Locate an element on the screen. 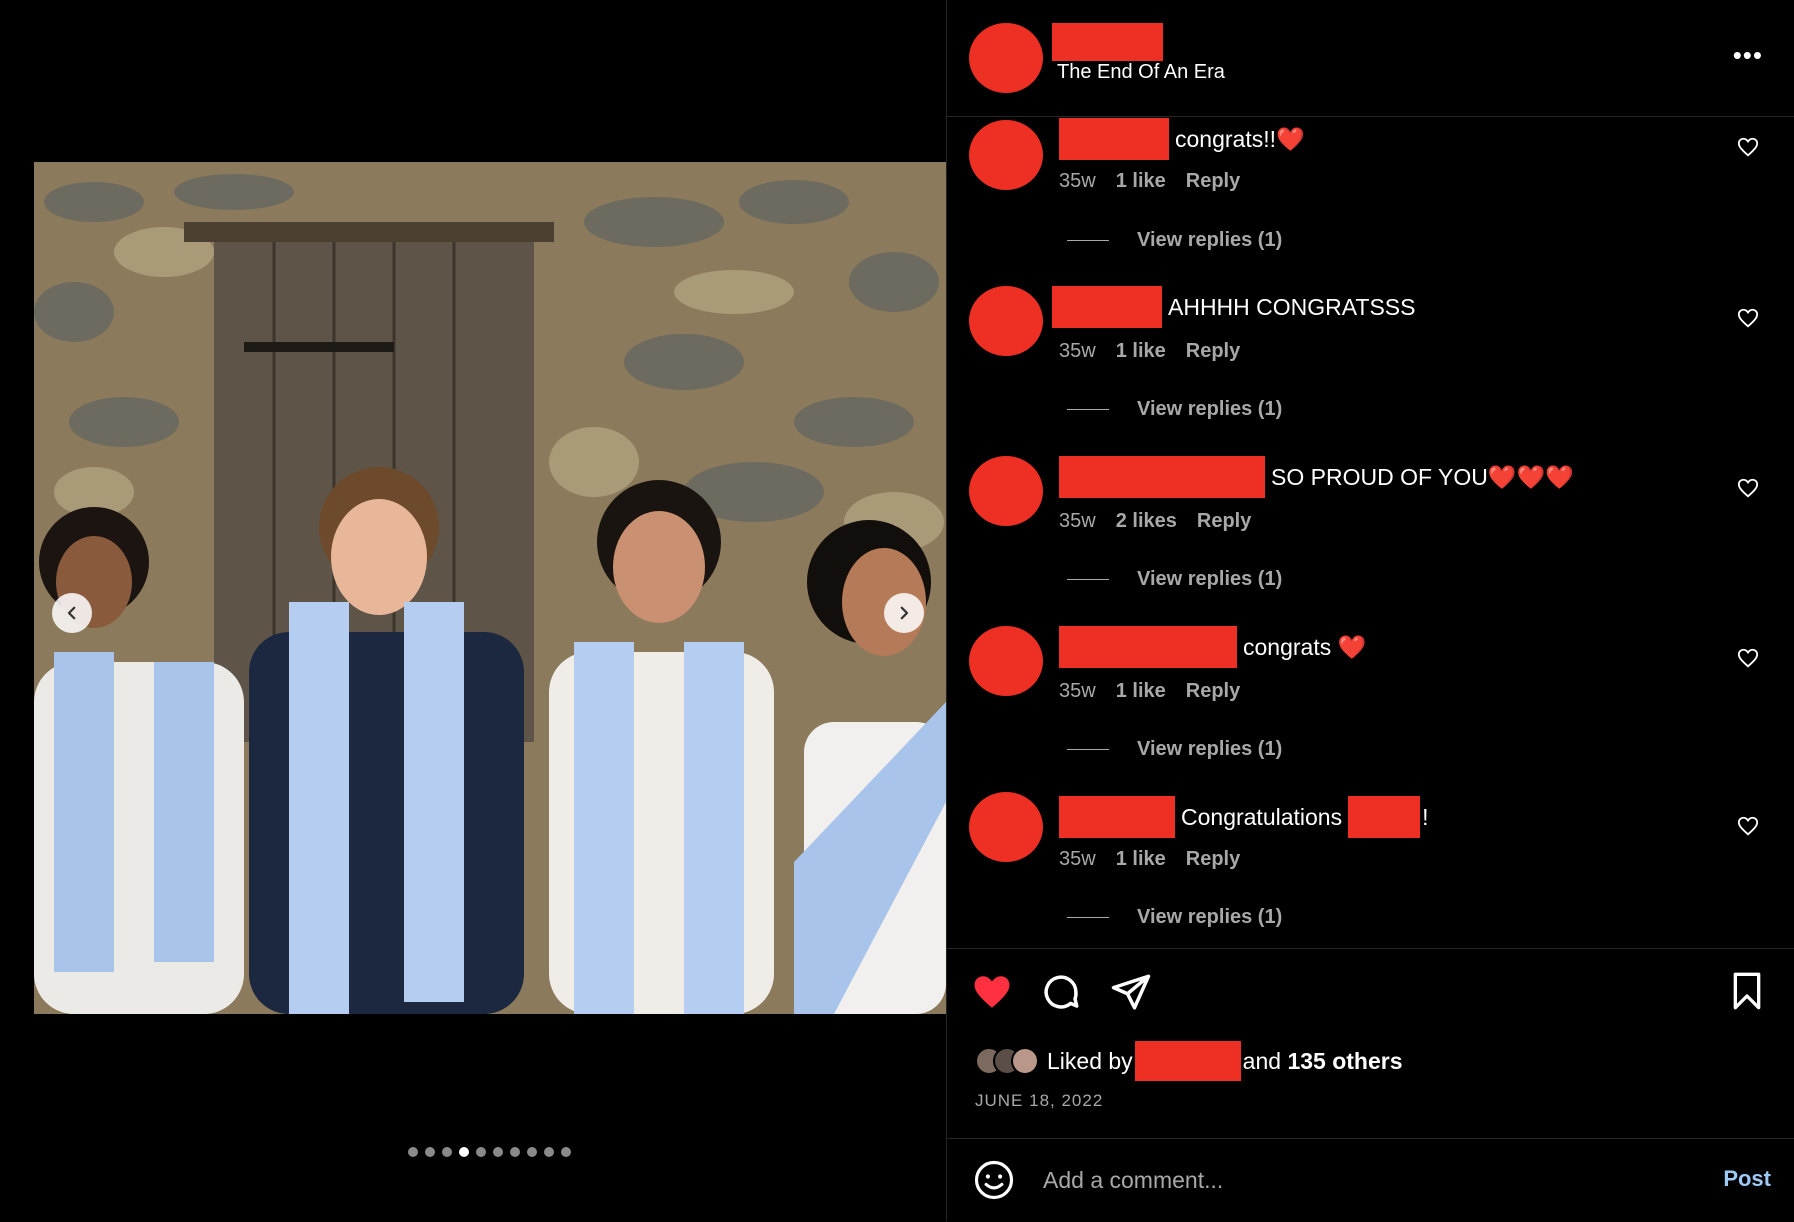 This screenshot has height=1222, width=1794. liker-username-redacted is located at coordinates (1187, 1061).